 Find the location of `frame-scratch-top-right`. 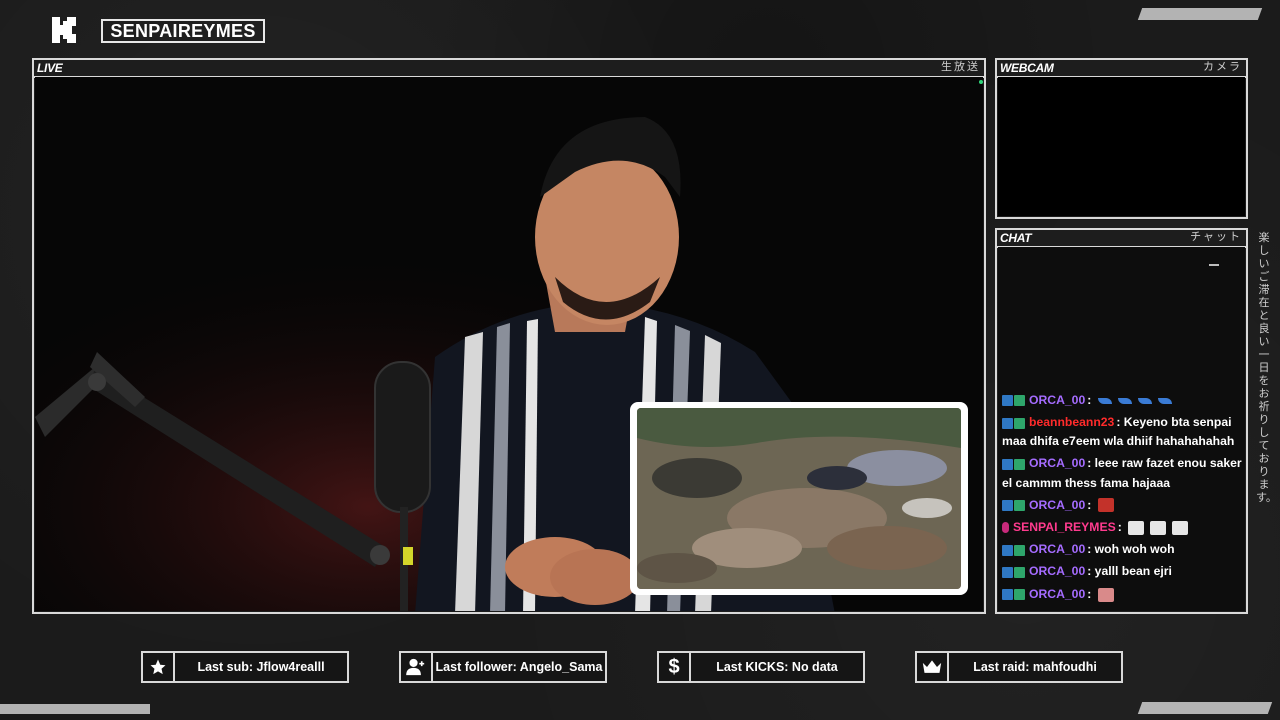

frame-scratch-top-right is located at coordinates (1200, 14).